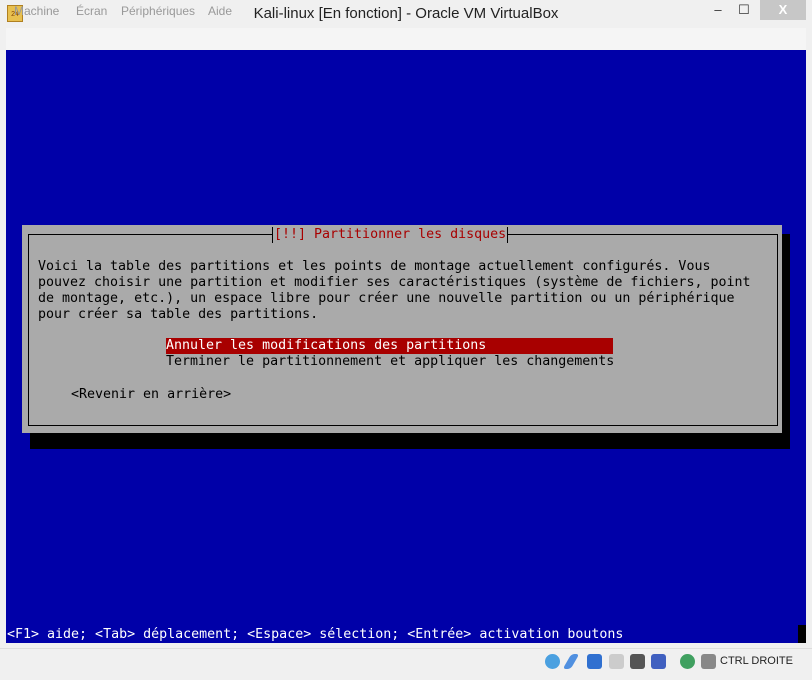  Describe the element at coordinates (594, 661) in the screenshot. I see `network-icon` at that location.